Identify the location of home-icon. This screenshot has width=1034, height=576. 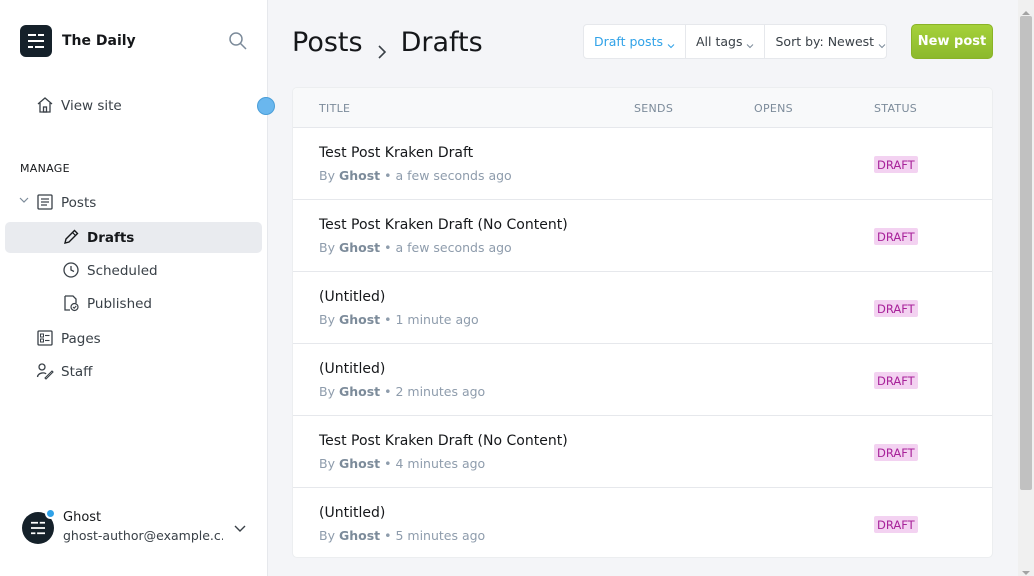
(45, 105).